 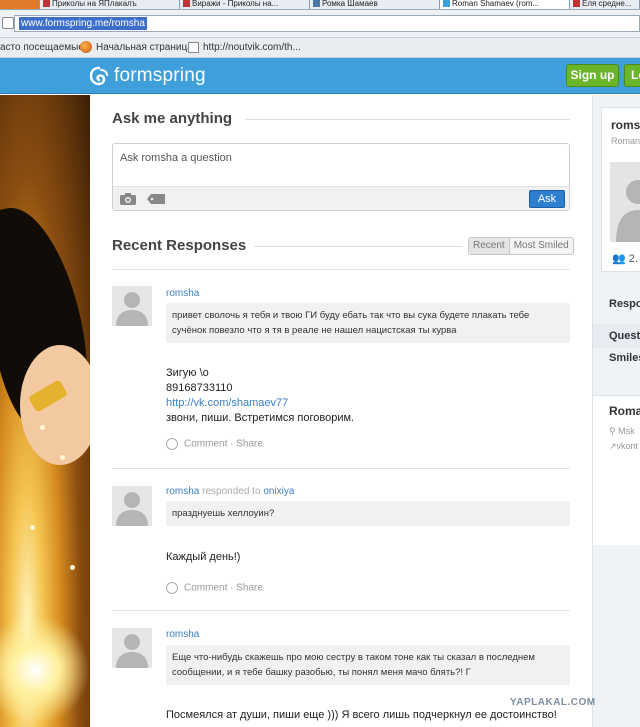 What do you see at coordinates (83, 23) in the screenshot?
I see `url-text: www.formspring.me/romsha` at bounding box center [83, 23].